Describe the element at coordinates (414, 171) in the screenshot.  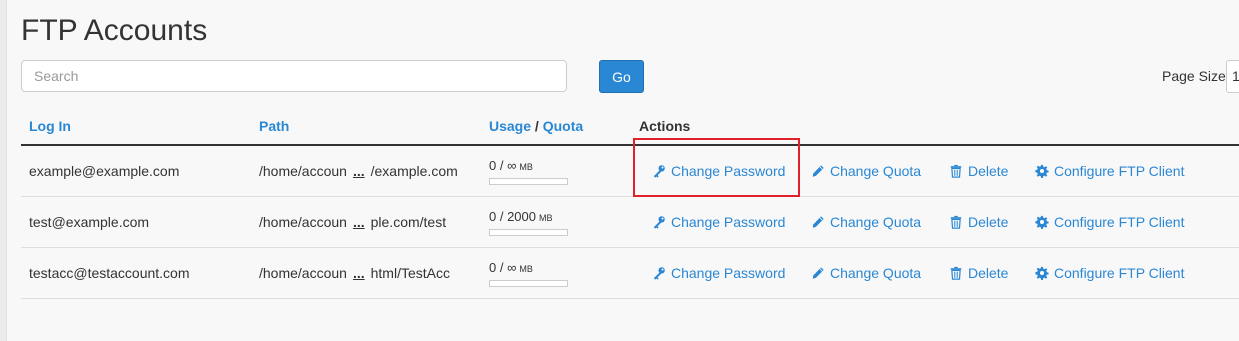
I see `path-end: /example.com` at that location.